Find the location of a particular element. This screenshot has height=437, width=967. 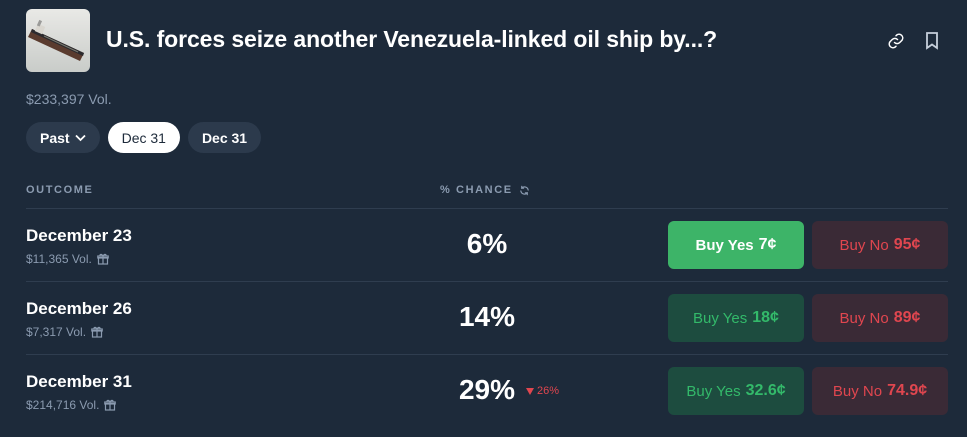

bookmark-icon is located at coordinates (932, 41).